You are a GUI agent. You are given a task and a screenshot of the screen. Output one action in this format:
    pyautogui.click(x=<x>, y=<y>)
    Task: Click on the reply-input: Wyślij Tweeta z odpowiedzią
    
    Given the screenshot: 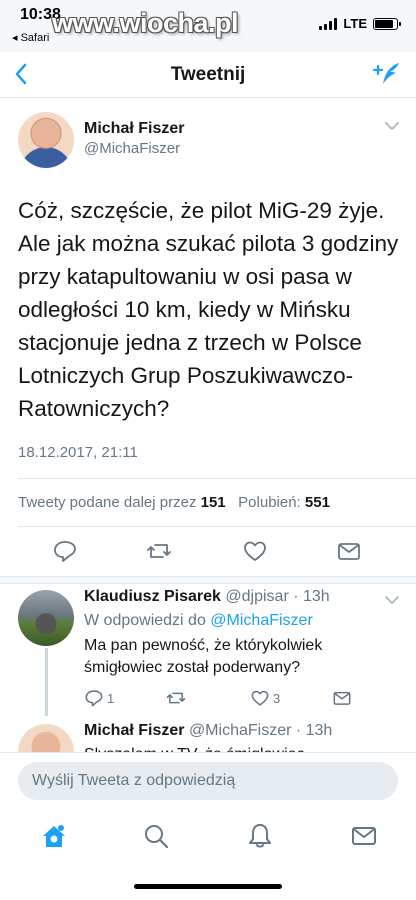 What is the action you would take?
    pyautogui.click(x=208, y=781)
    